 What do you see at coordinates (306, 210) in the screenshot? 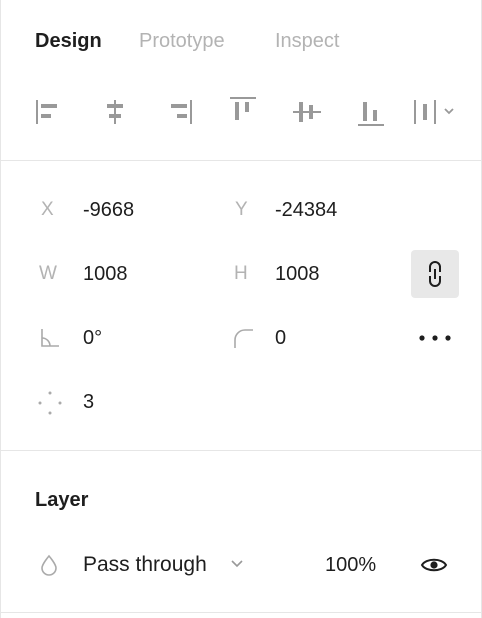
I see `y-input: -24384` at bounding box center [306, 210].